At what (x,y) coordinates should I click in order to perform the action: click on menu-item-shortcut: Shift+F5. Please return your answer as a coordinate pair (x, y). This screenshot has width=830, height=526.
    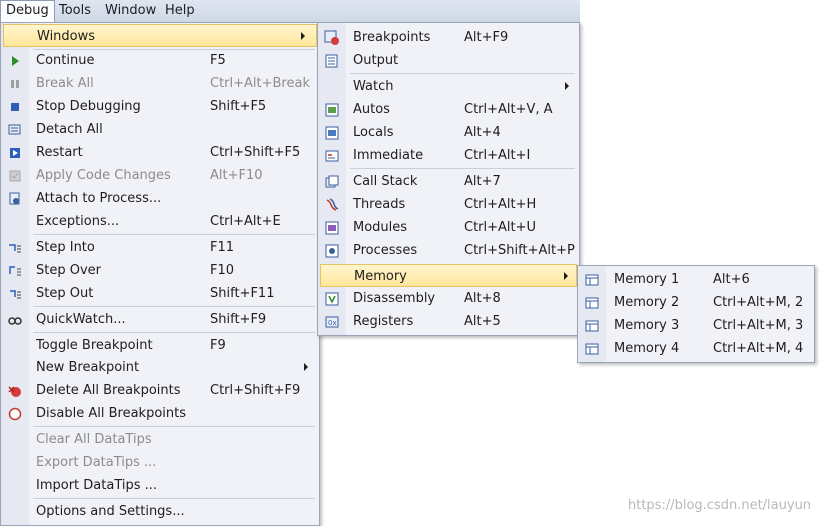
    Looking at the image, I should click on (238, 106).